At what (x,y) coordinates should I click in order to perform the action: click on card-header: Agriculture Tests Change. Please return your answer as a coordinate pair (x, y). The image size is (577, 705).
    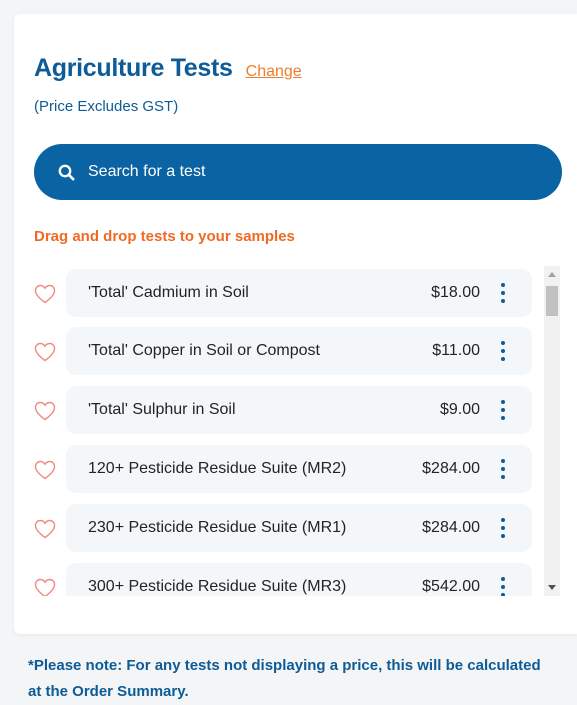
    Looking at the image, I should click on (168, 68).